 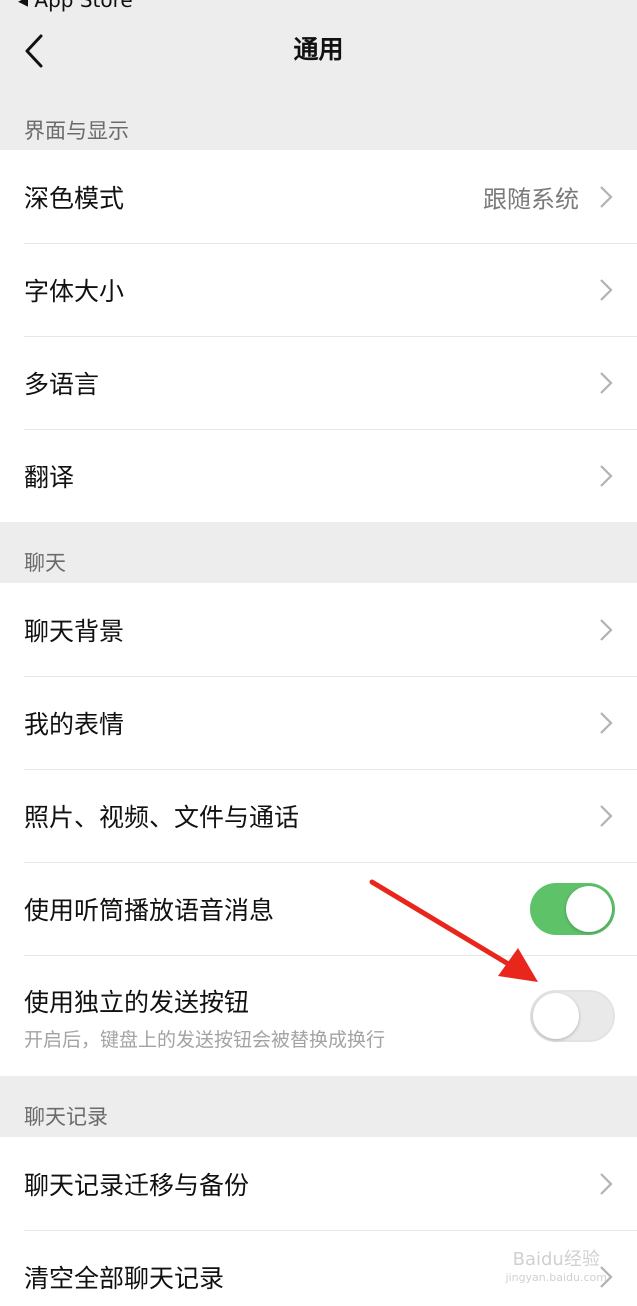 I want to click on row-media-files-calls: 照片、视频、文件与通话, so click(x=318, y=815).